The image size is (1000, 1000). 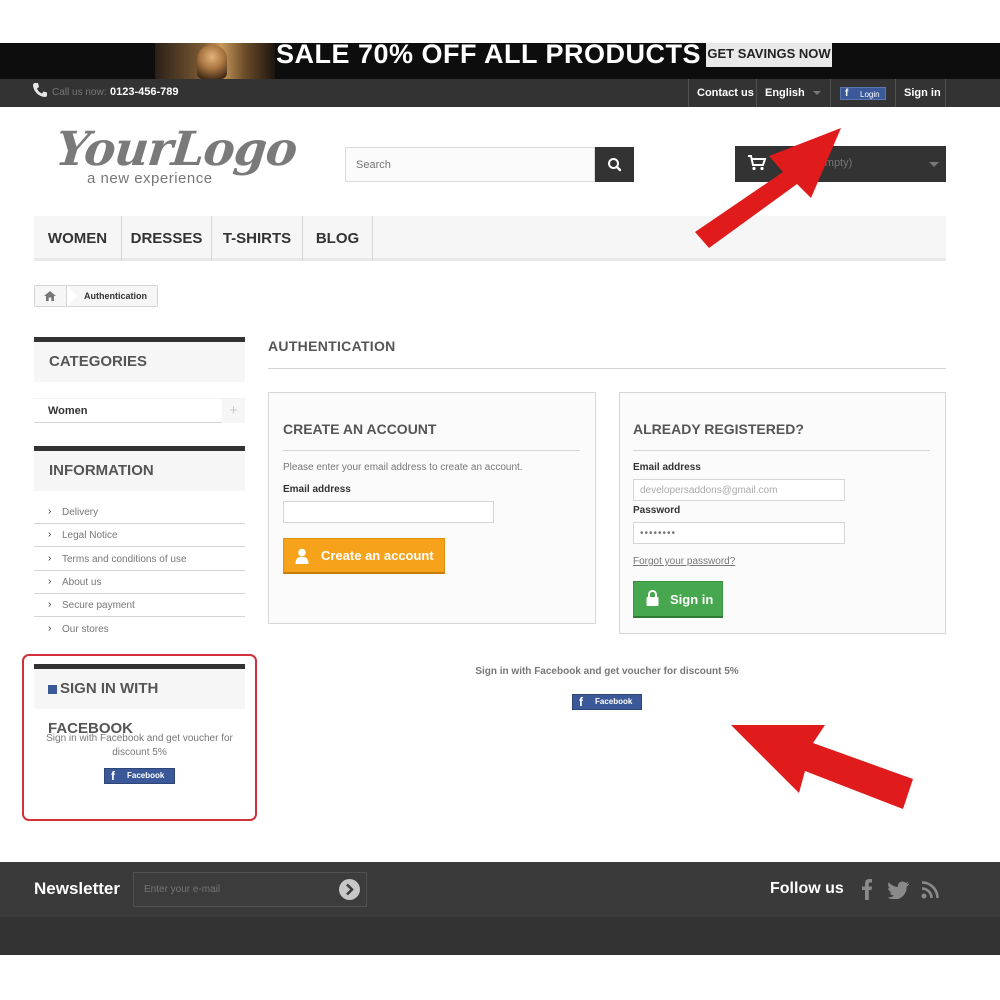 I want to click on category-item: Women +, so click(x=139, y=410).